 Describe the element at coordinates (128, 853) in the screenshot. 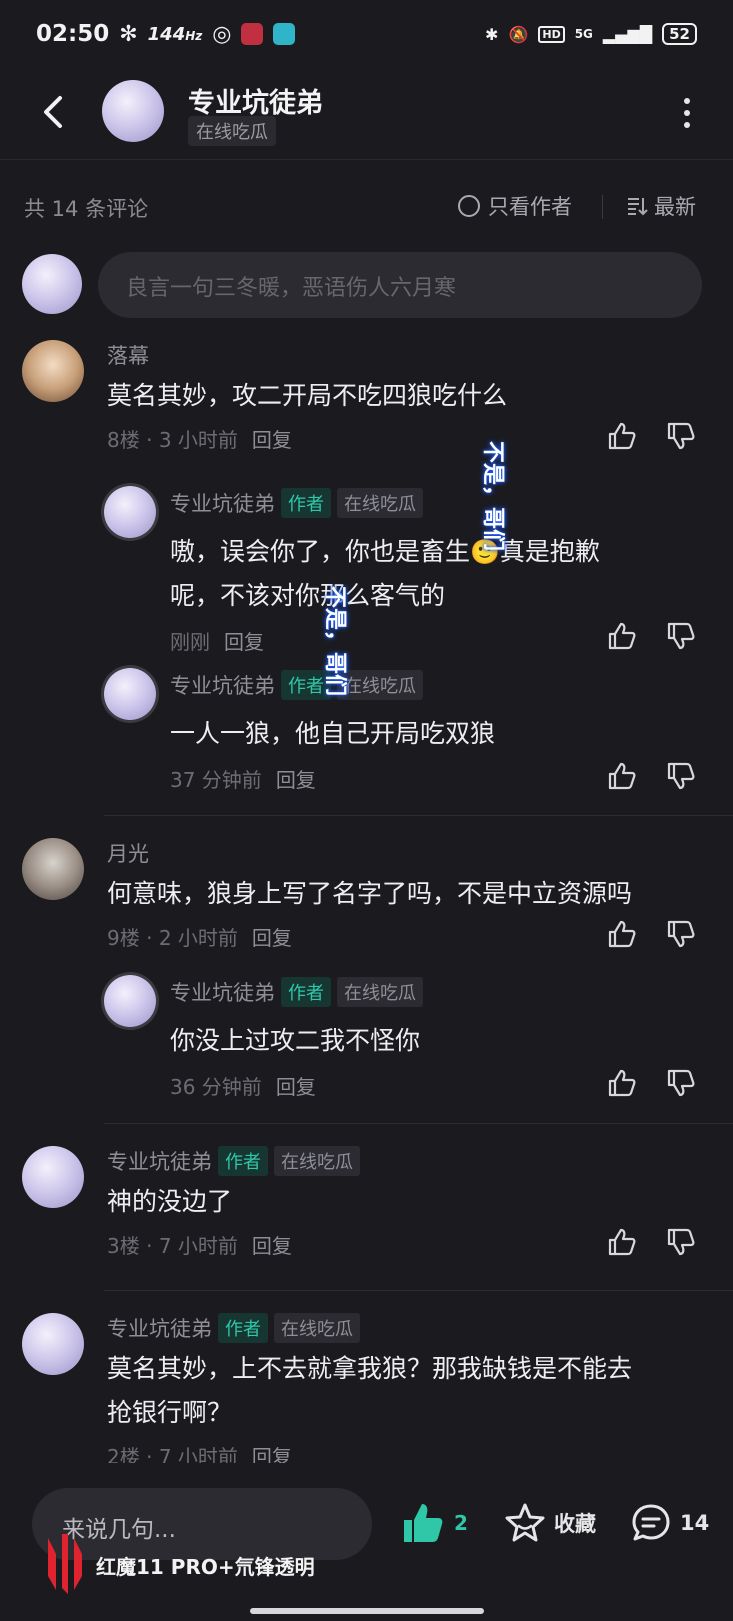

I see `comment-username: 月光` at that location.